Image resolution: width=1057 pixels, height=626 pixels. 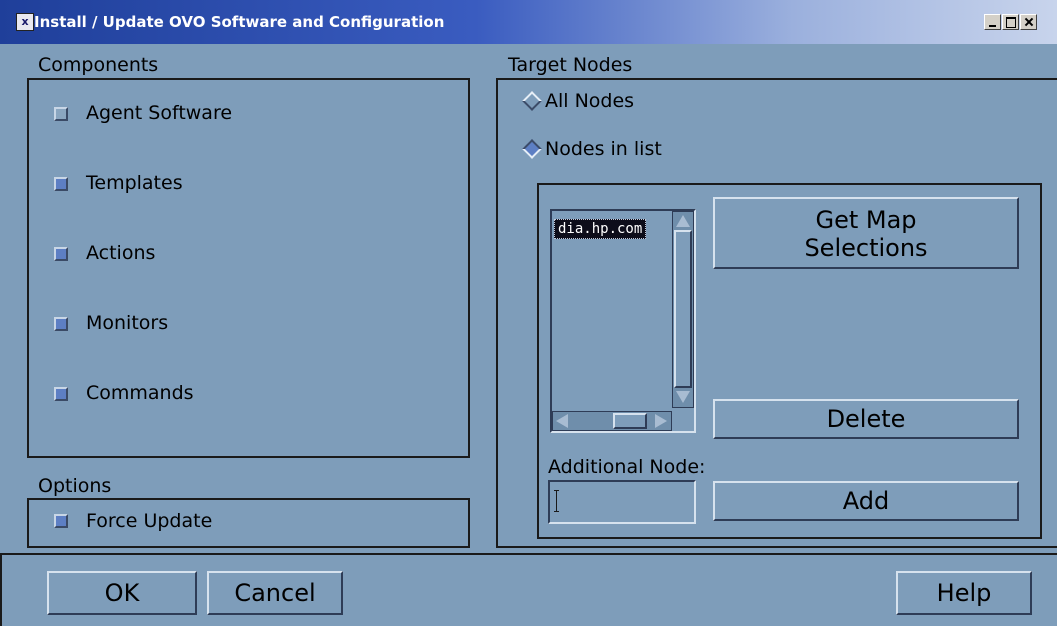 I want to click on additional-node-label: Additional Node:, so click(x=627, y=467).